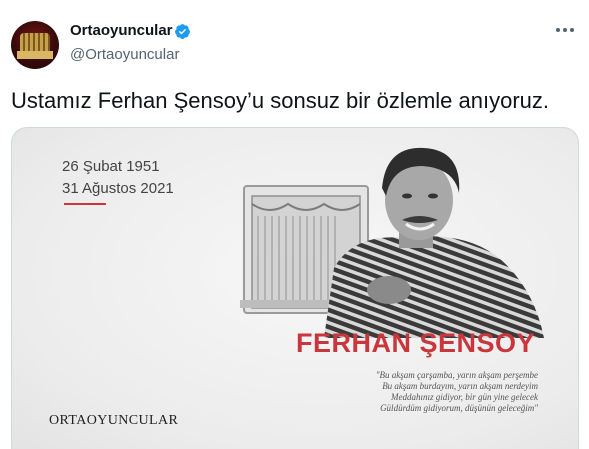 Image resolution: width=589 pixels, height=449 pixels. I want to click on brand-logo-text: ORTAOYUNCULAR, so click(114, 420).